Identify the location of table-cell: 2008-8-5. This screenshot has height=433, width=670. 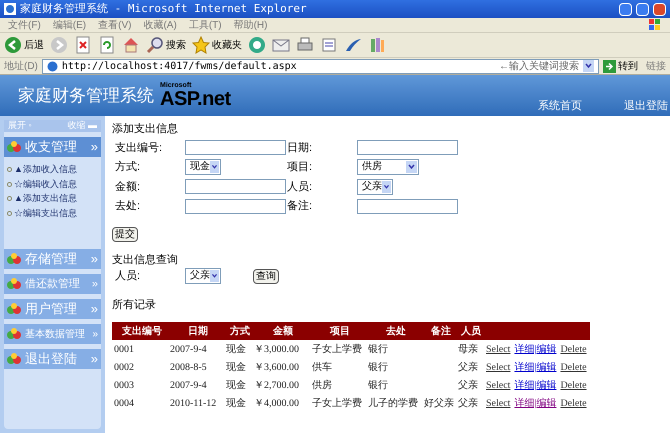
(188, 367).